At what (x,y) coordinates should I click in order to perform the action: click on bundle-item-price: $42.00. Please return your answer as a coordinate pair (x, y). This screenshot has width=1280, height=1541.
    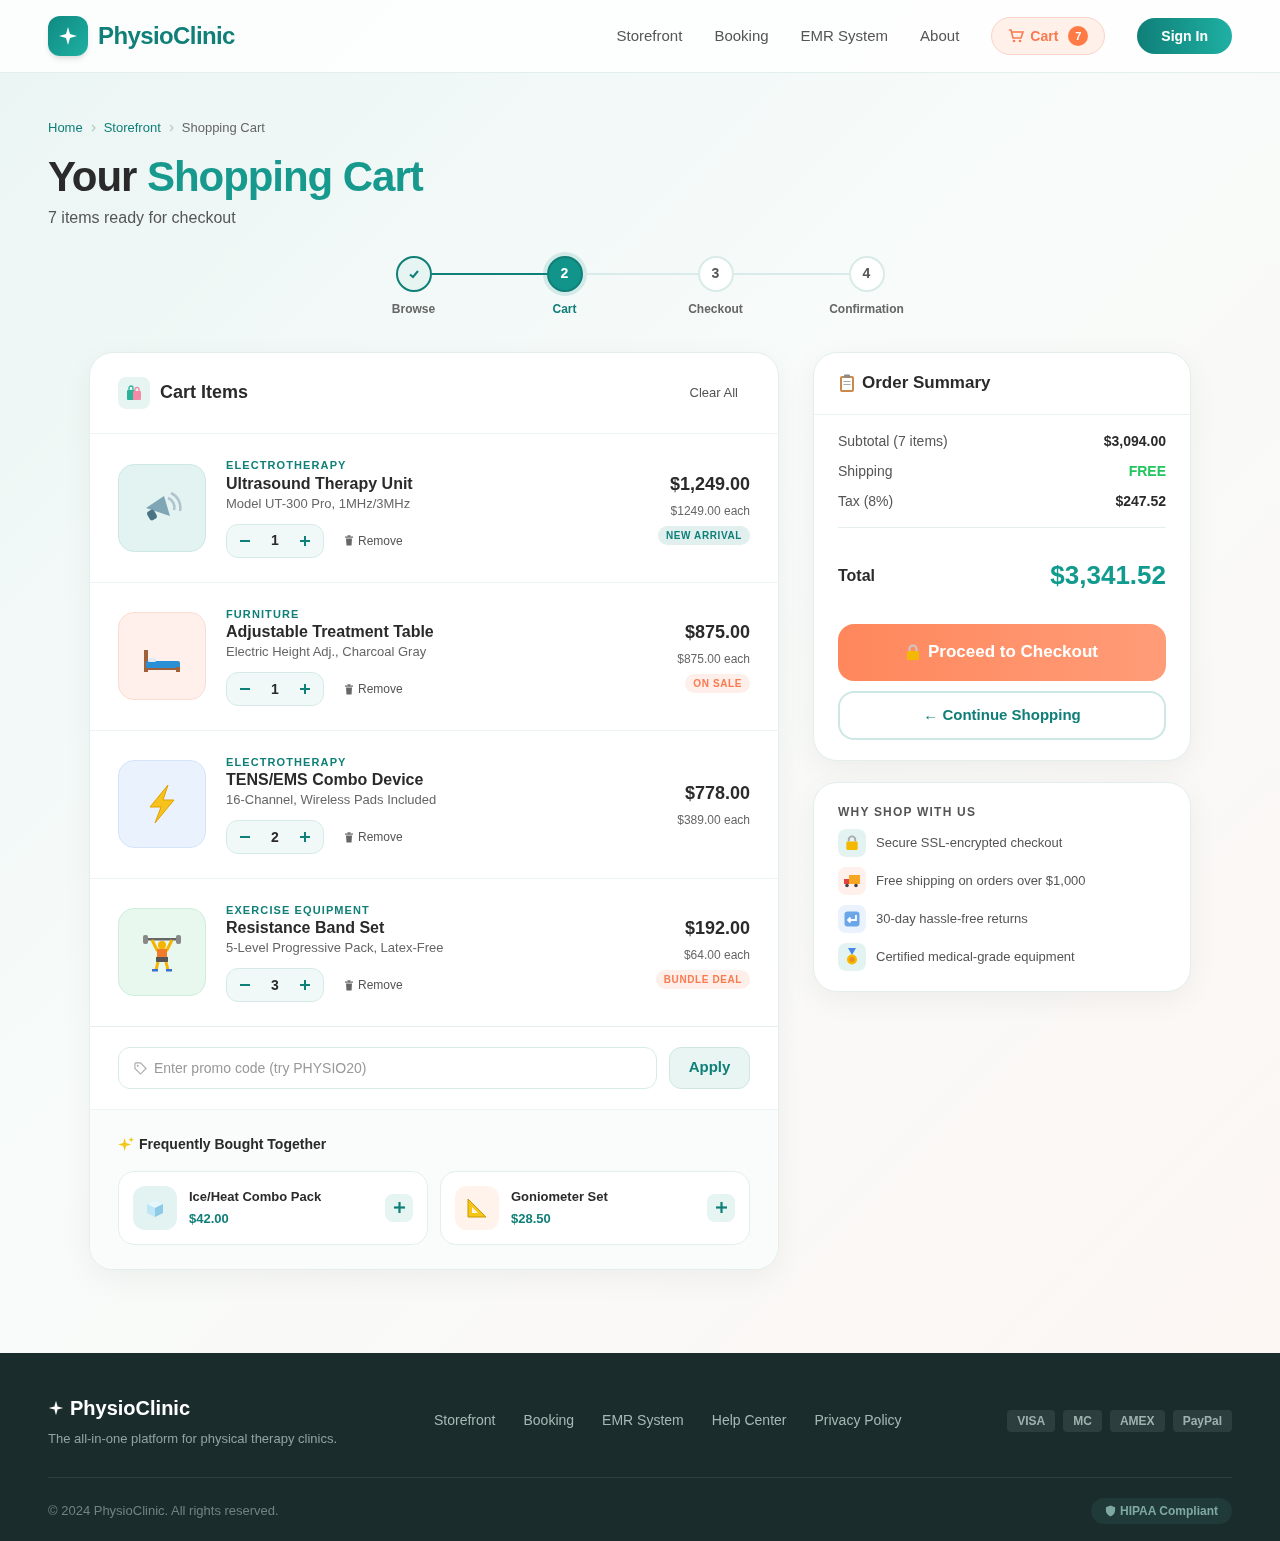
    Looking at the image, I should click on (209, 1218).